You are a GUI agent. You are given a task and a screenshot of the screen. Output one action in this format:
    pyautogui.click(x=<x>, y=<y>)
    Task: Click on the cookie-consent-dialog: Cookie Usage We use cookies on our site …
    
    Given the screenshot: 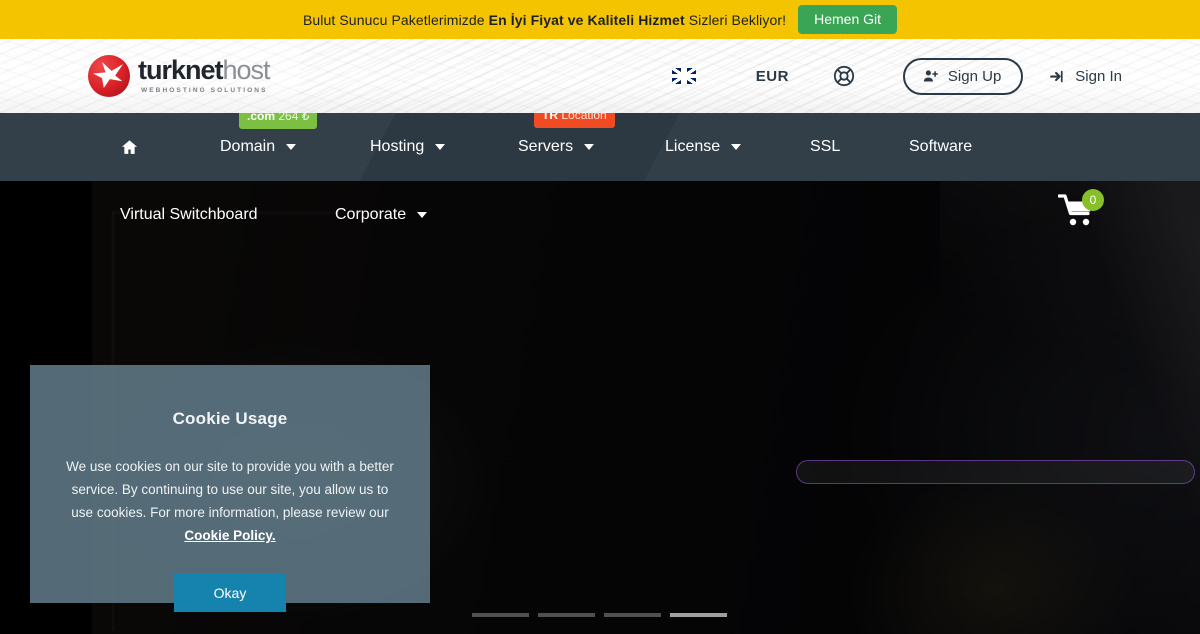 What is the action you would take?
    pyautogui.click(x=230, y=488)
    